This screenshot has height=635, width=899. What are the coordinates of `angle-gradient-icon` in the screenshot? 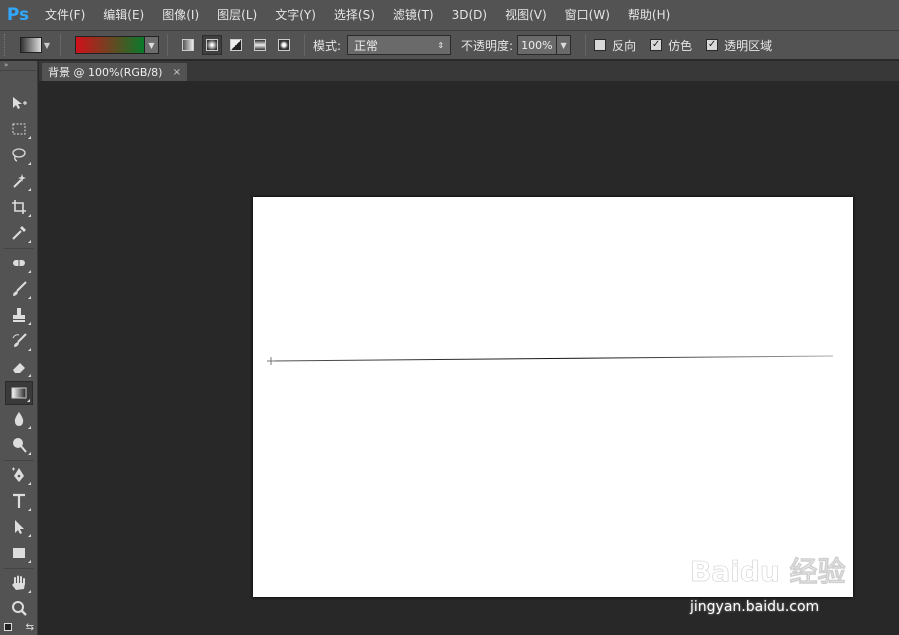 It's located at (236, 45).